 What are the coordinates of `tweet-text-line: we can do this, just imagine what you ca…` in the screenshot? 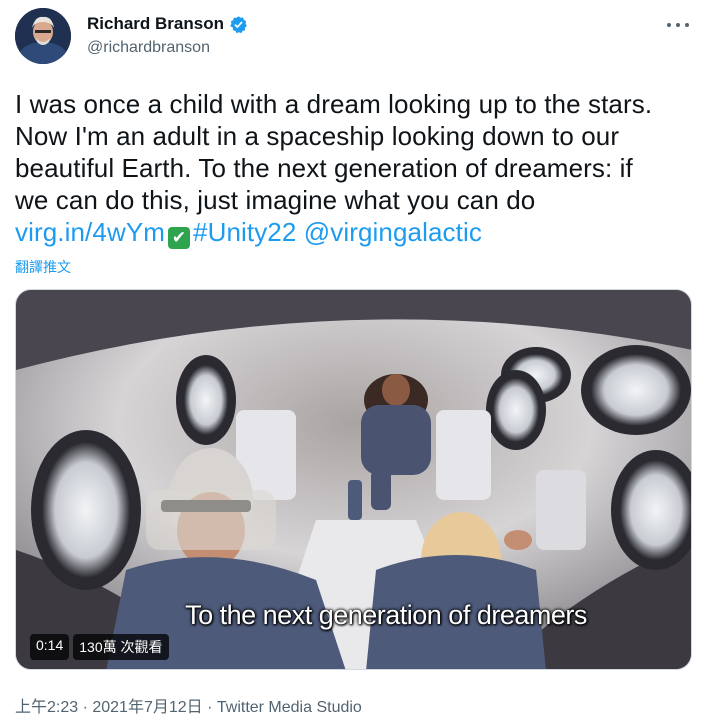 It's located at (275, 200).